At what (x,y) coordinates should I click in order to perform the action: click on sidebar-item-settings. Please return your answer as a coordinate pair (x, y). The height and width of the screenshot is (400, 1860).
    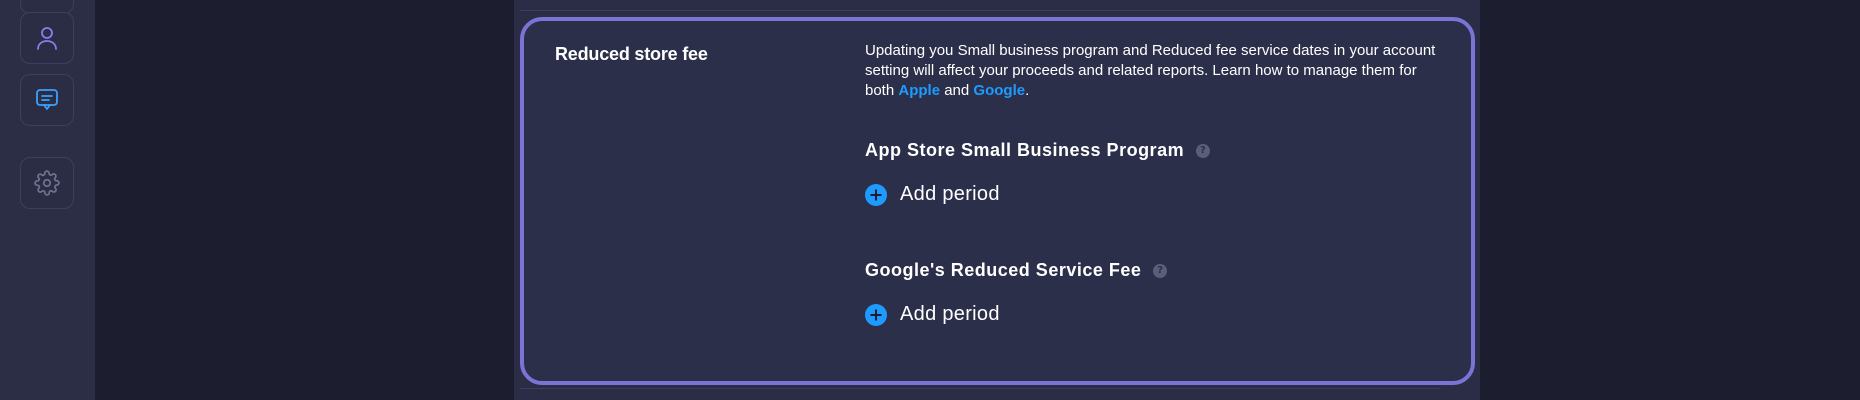
    Looking at the image, I should click on (47, 183).